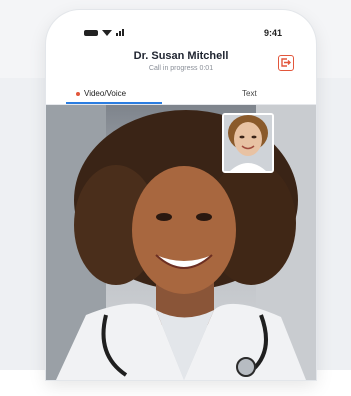  Describe the element at coordinates (91, 32) in the screenshot. I see `battery-icon` at that location.